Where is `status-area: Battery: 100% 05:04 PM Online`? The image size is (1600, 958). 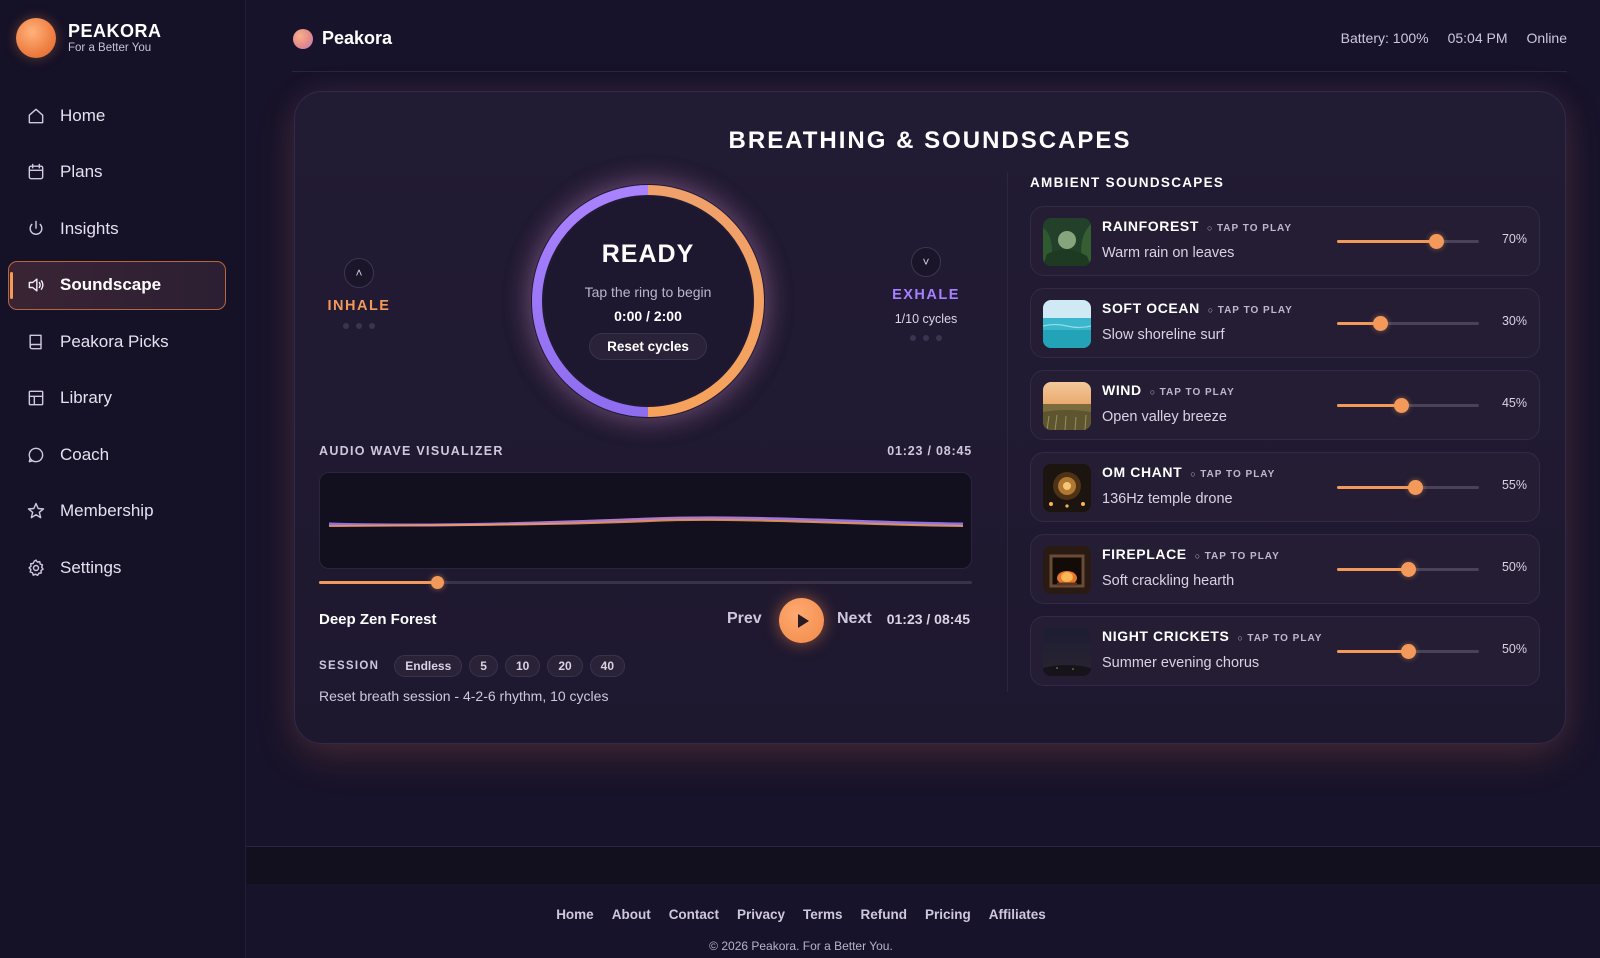
status-area: Battery: 100% 05:04 PM Online is located at coordinates (1454, 38).